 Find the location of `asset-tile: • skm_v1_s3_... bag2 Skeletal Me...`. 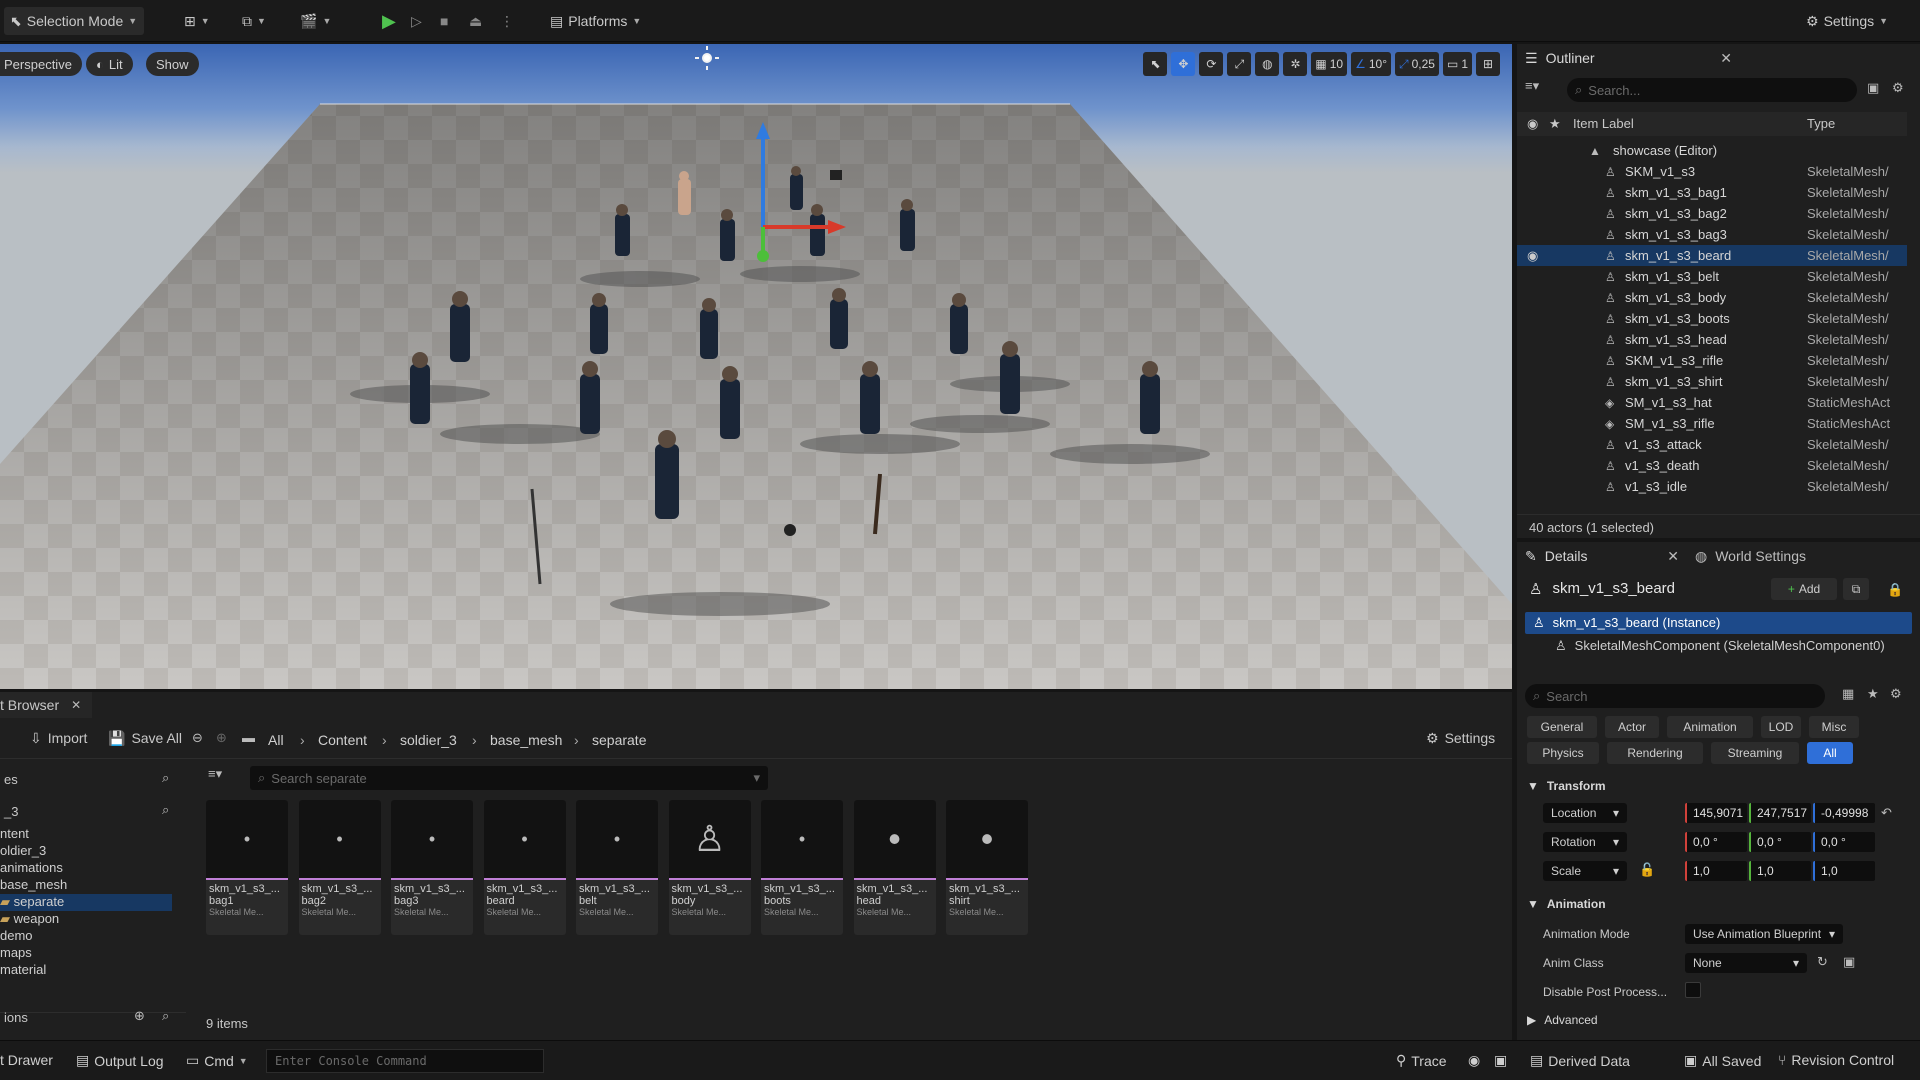

asset-tile: • skm_v1_s3_... bag2 Skeletal Me... is located at coordinates (339, 867).